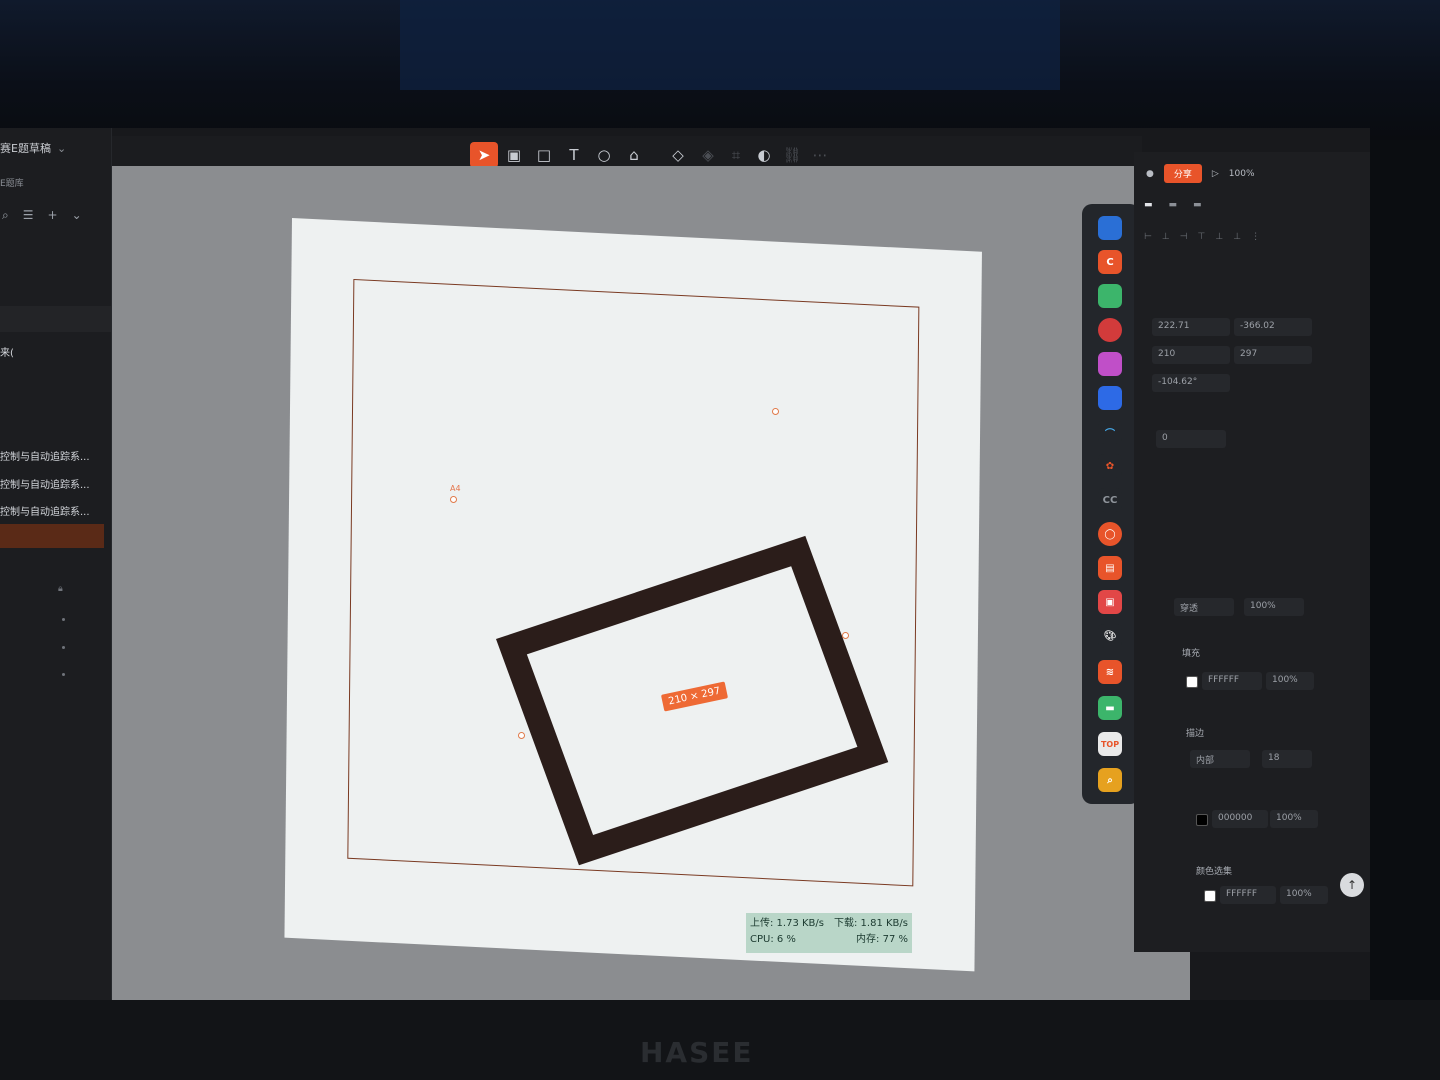 The image size is (1440, 1080). Describe the element at coordinates (1287, 759) in the screenshot. I see `stroke-width-field: 18` at that location.